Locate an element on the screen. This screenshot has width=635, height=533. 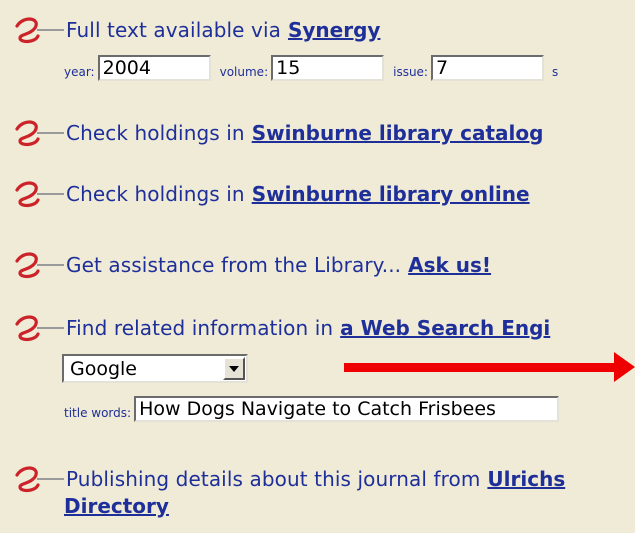
dropdown-arrow-icon is located at coordinates (234, 368).